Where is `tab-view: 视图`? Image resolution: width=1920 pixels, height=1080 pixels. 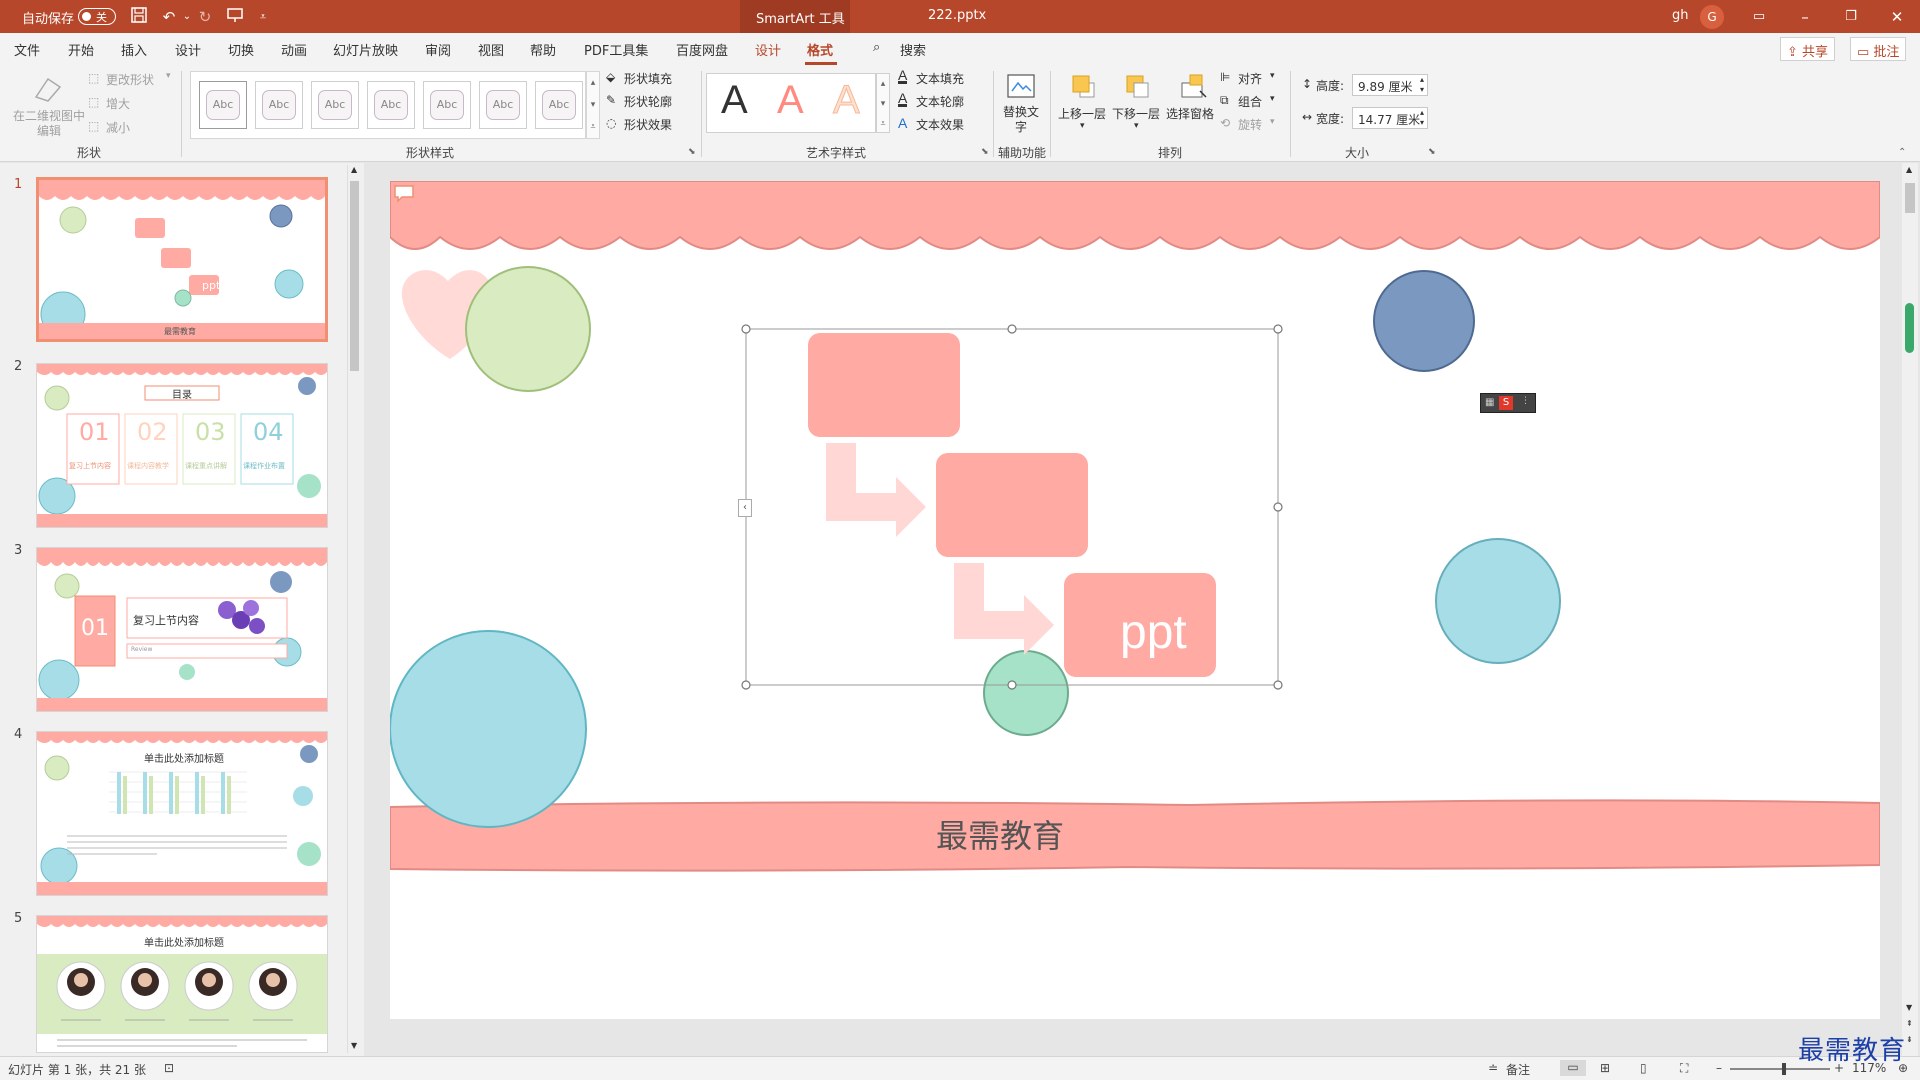 tab-view: 视图 is located at coordinates (491, 49).